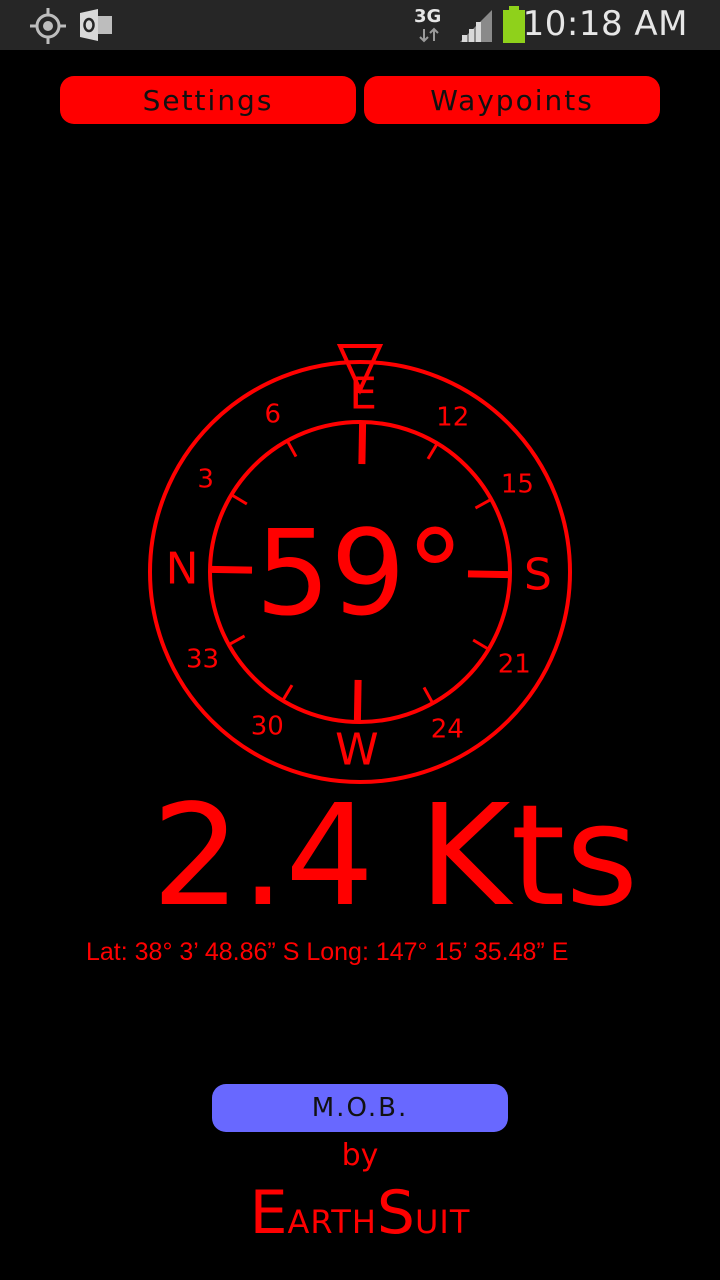  Describe the element at coordinates (447, 729) in the screenshot. I see `bearing-label: 24` at that location.